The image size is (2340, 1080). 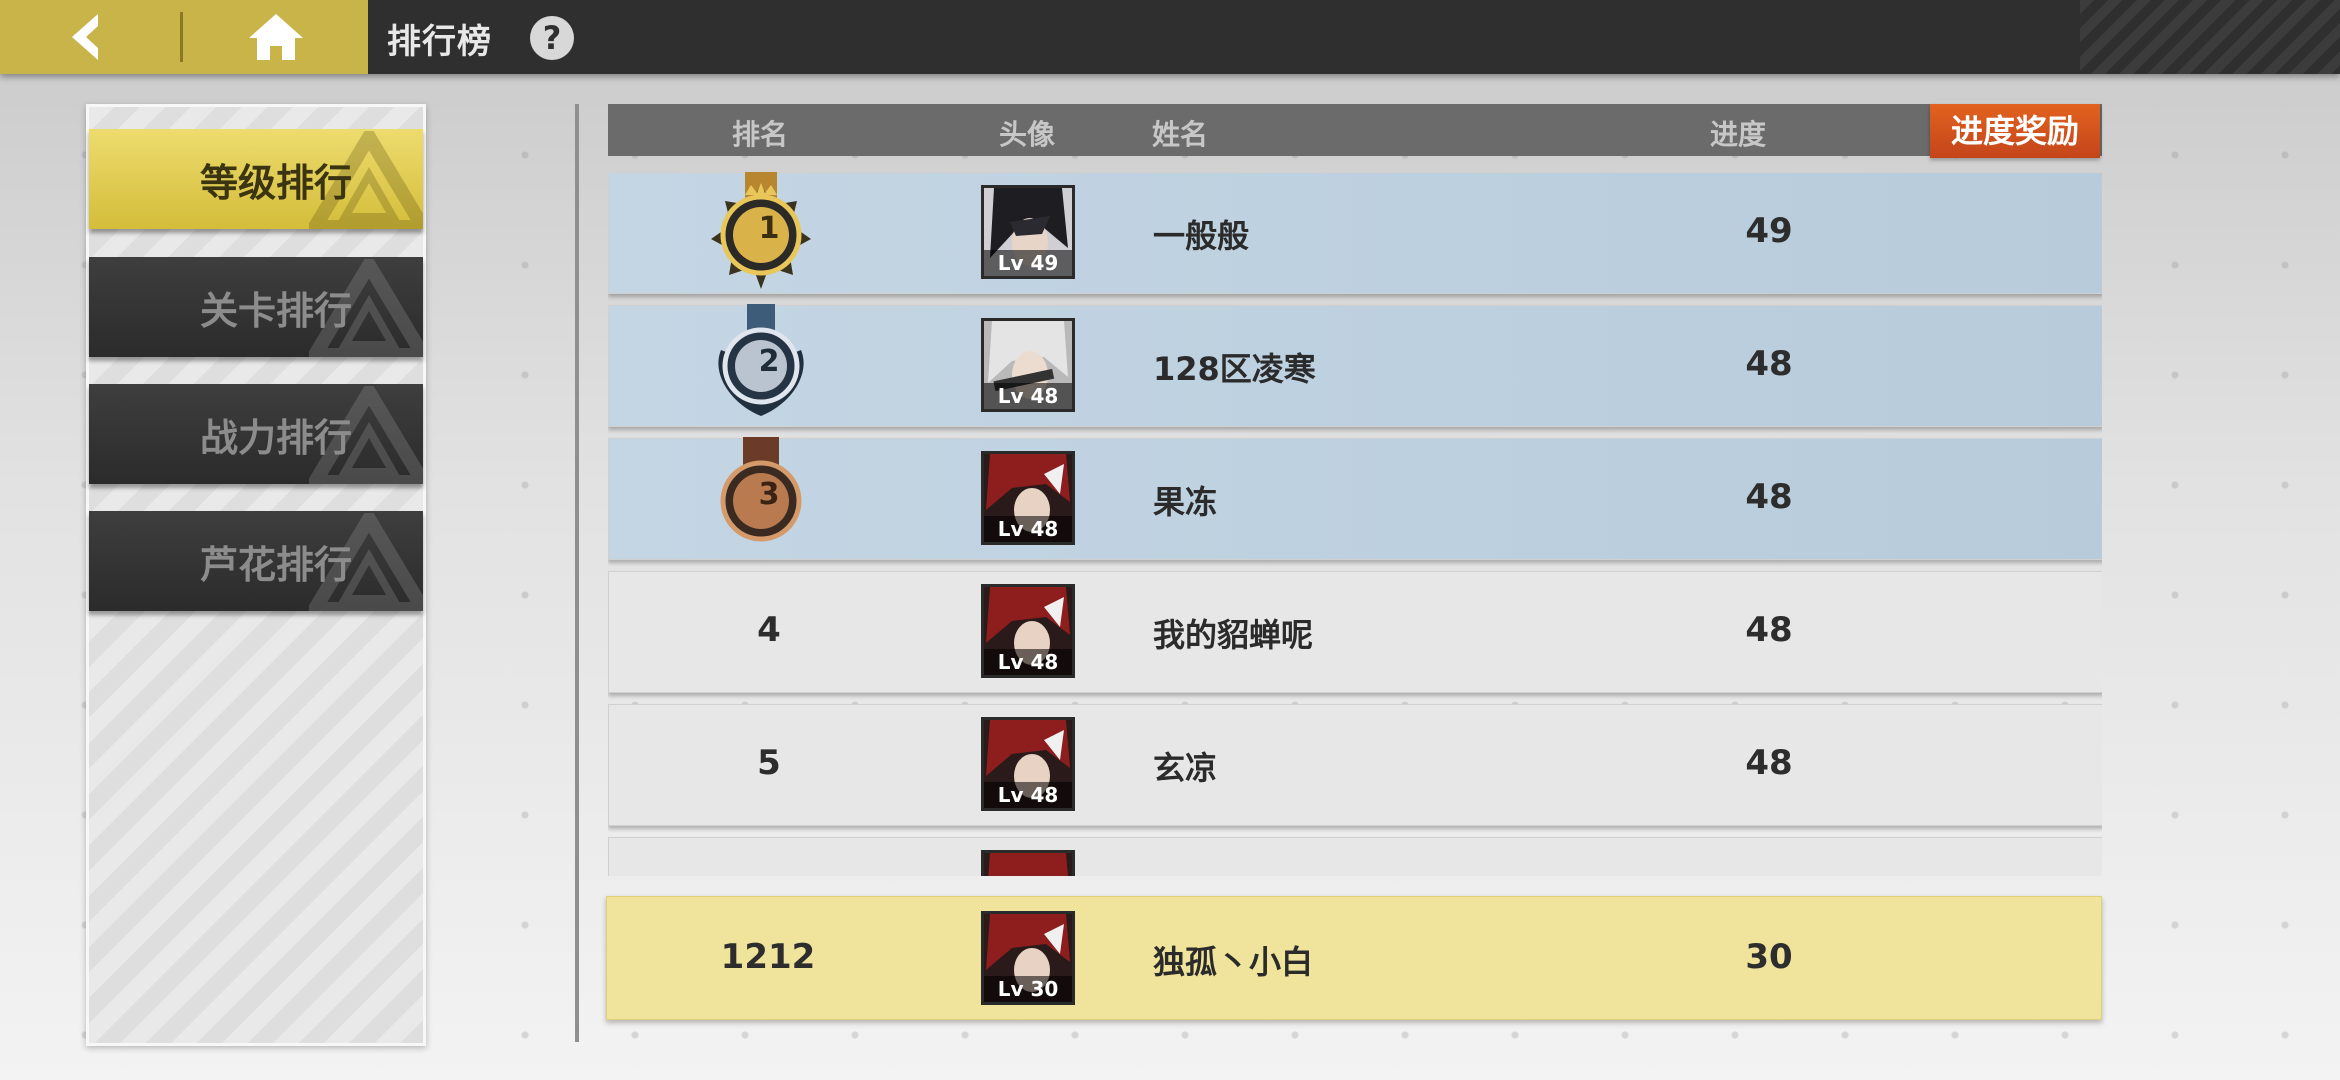 What do you see at coordinates (1233, 962) in the screenshot?
I see `my-player-name: 独孤丶小白` at bounding box center [1233, 962].